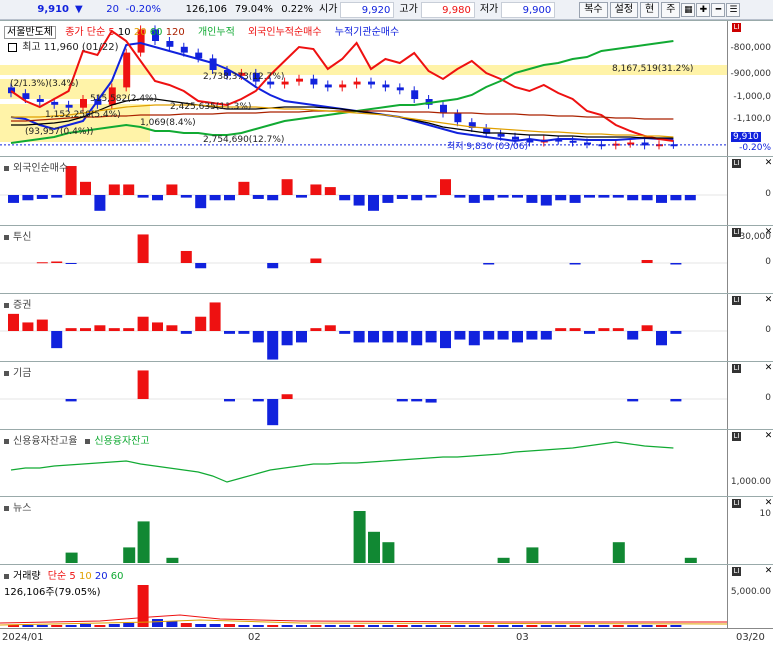 The height and width of the screenshot is (649, 773). What do you see at coordinates (44, 84) in the screenshot?
I see `annotation-1: (2/1.3%)(3.4%)` at bounding box center [44, 84].